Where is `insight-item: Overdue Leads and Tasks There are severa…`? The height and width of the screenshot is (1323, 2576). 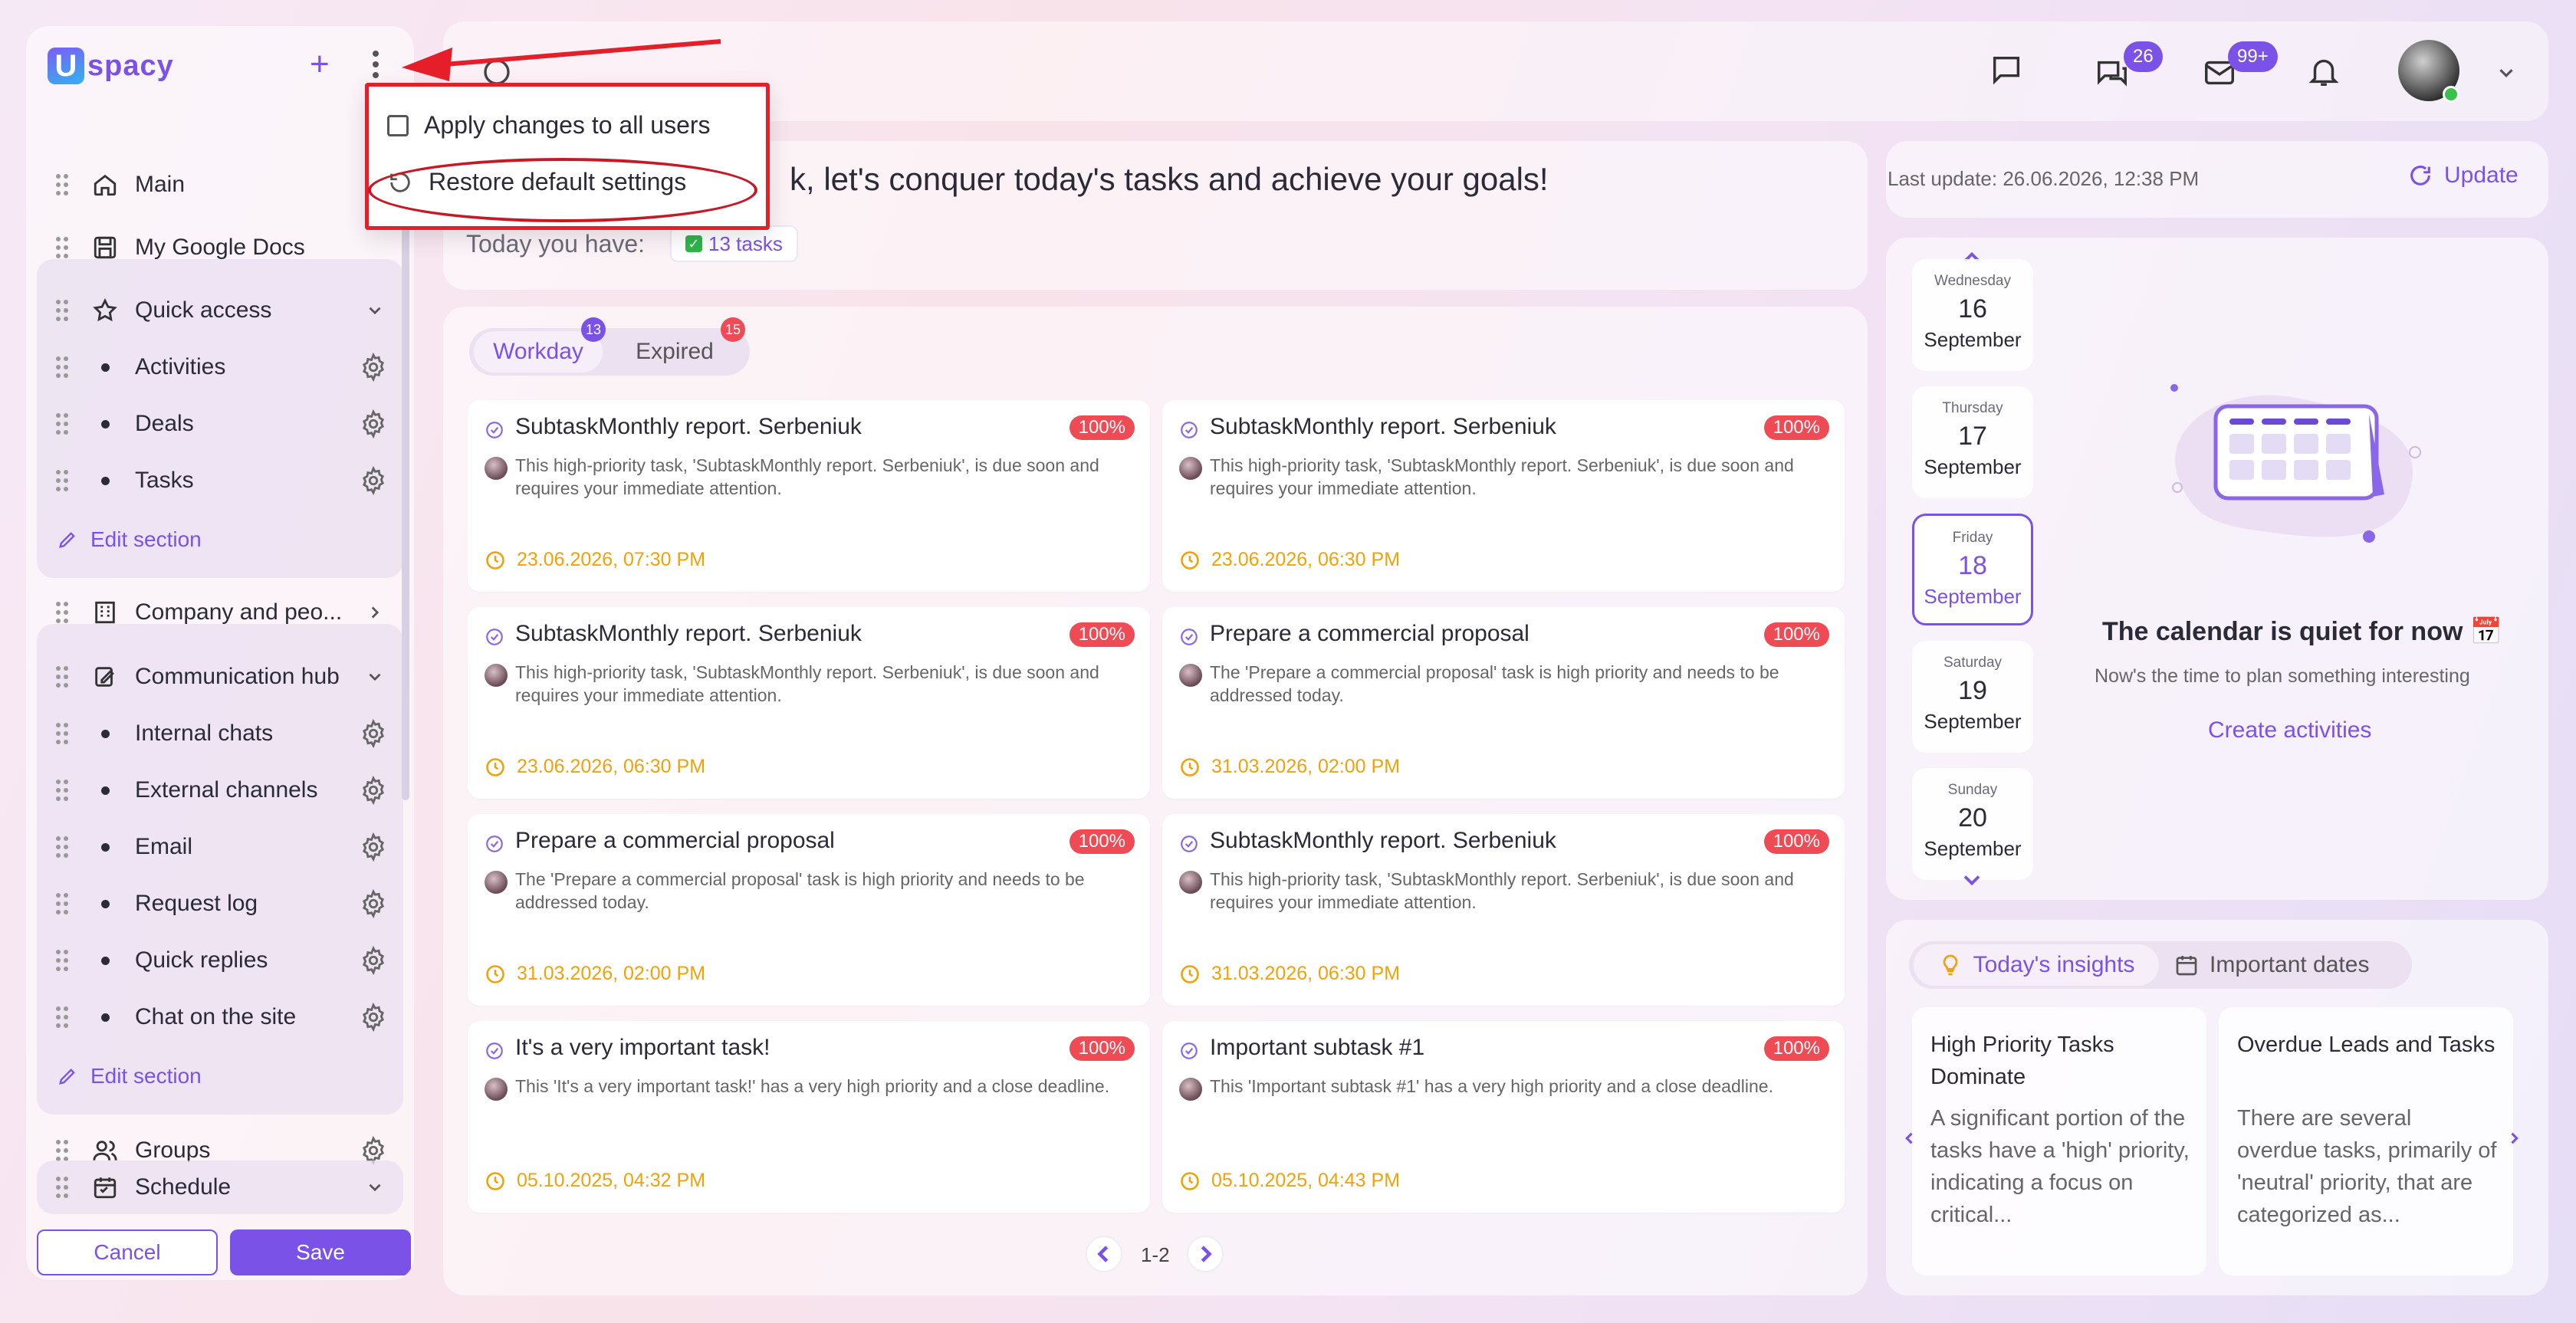 insight-item: Overdue Leads and Tasks There are severa… is located at coordinates (2366, 1141).